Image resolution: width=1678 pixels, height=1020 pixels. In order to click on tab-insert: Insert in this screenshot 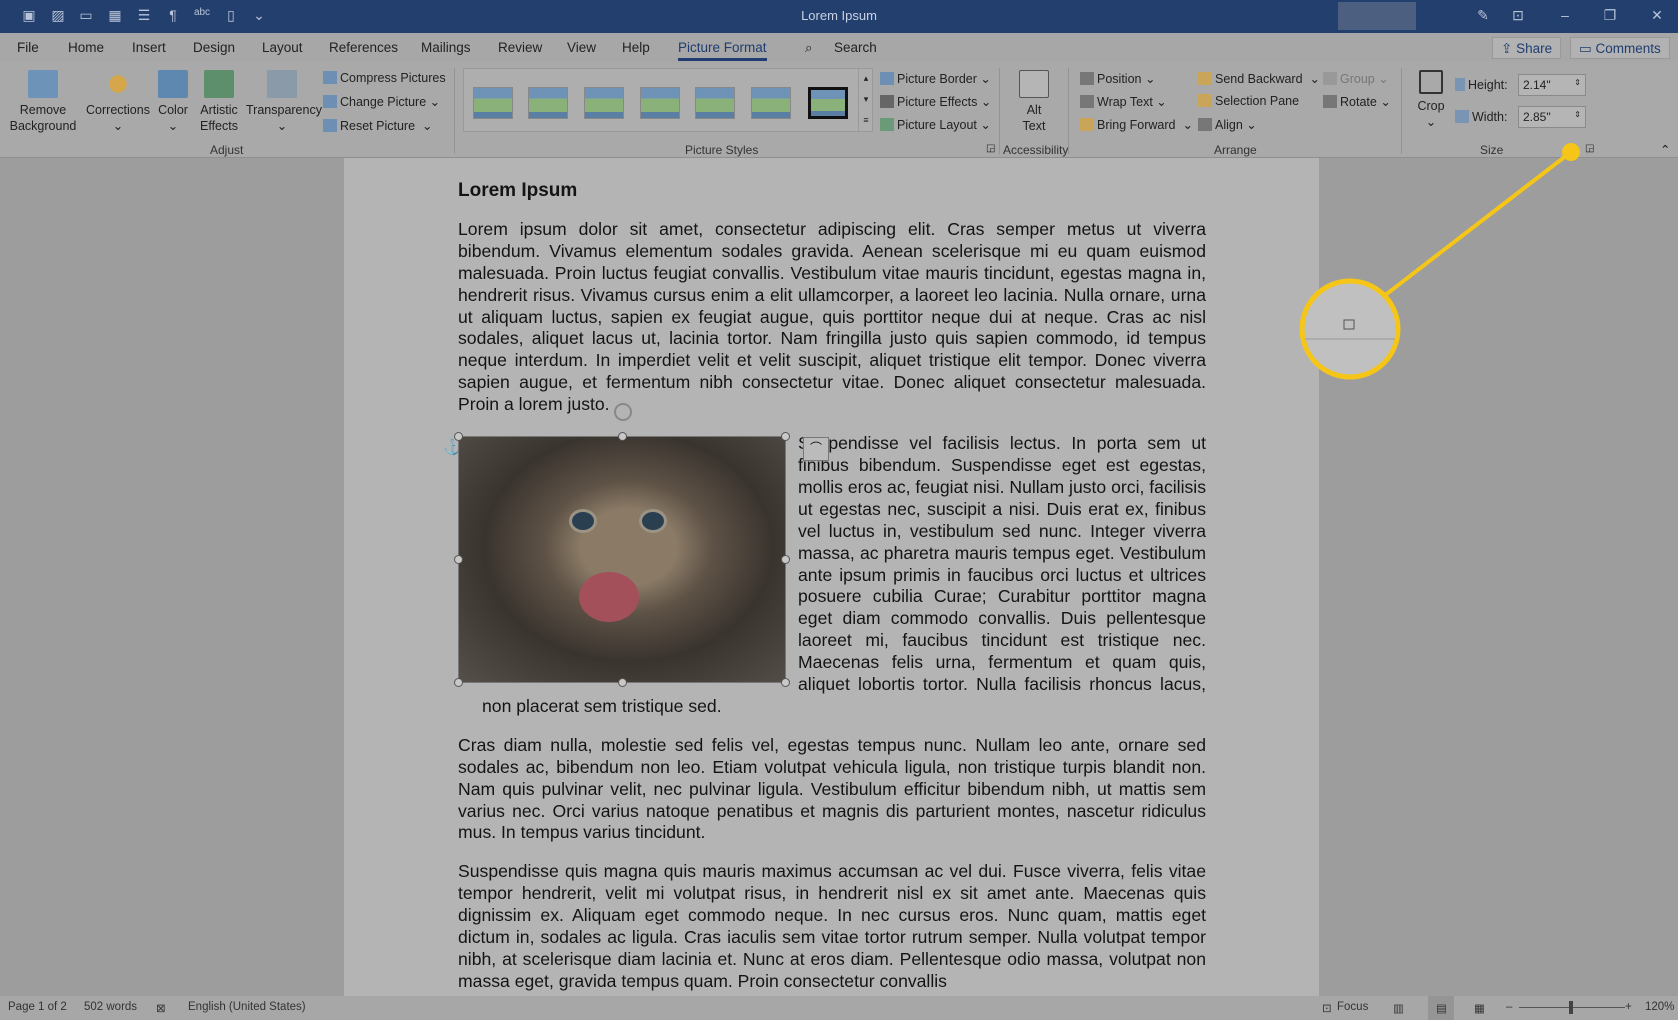, I will do `click(149, 47)`.